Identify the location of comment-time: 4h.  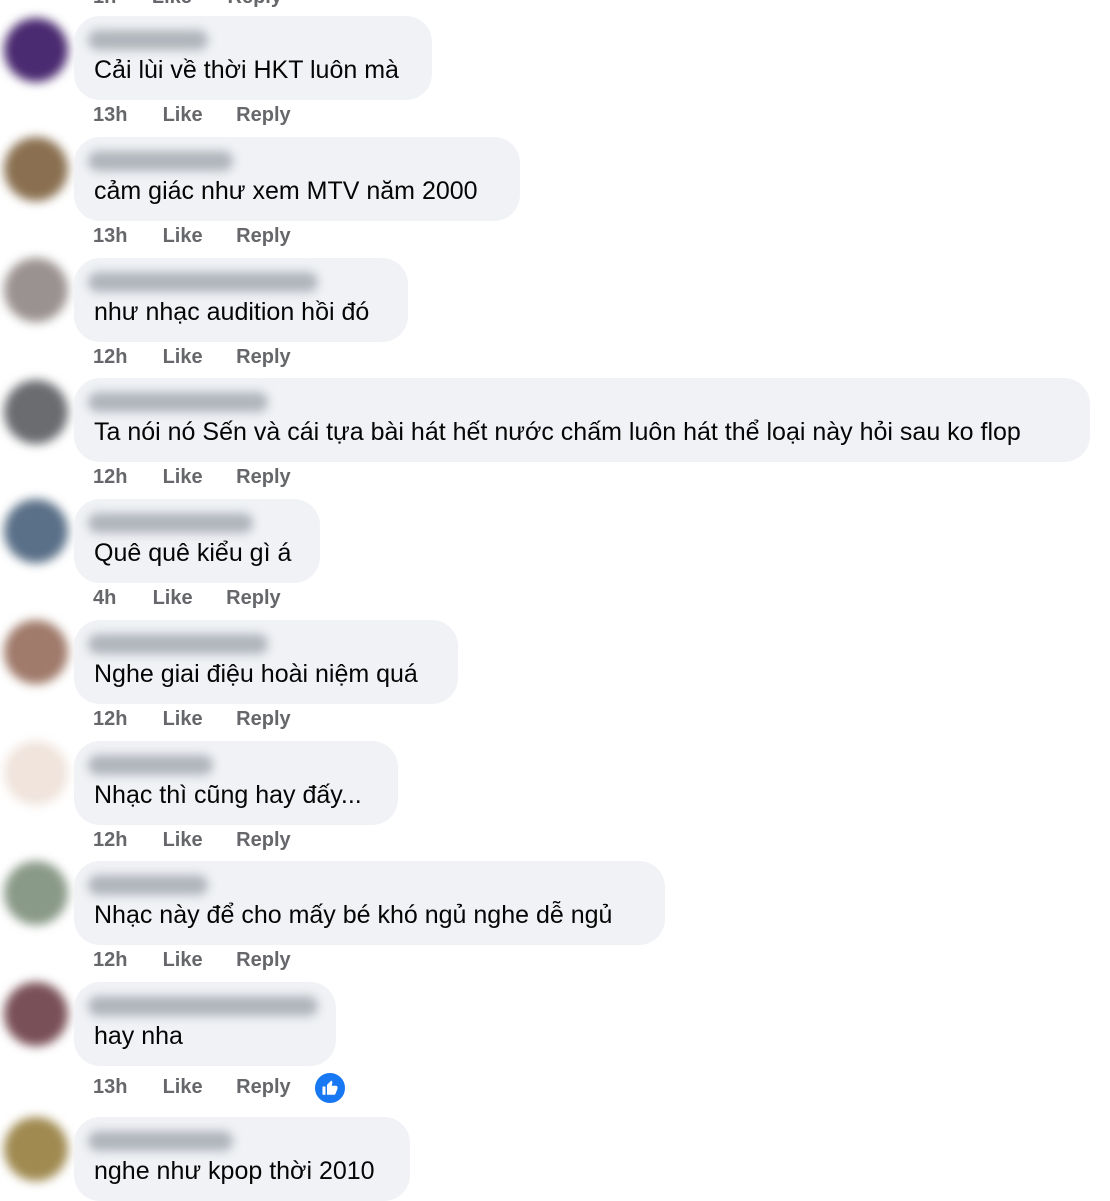
(115, 598).